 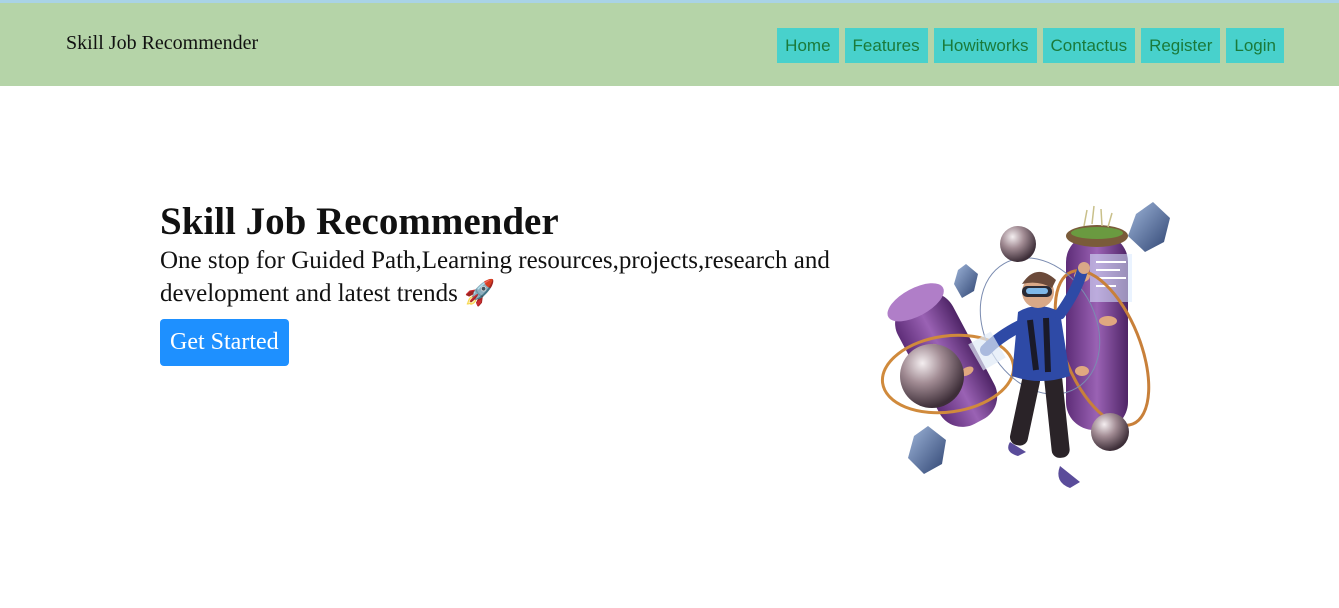 What do you see at coordinates (886, 45) in the screenshot?
I see `nav-link-features: Features` at bounding box center [886, 45].